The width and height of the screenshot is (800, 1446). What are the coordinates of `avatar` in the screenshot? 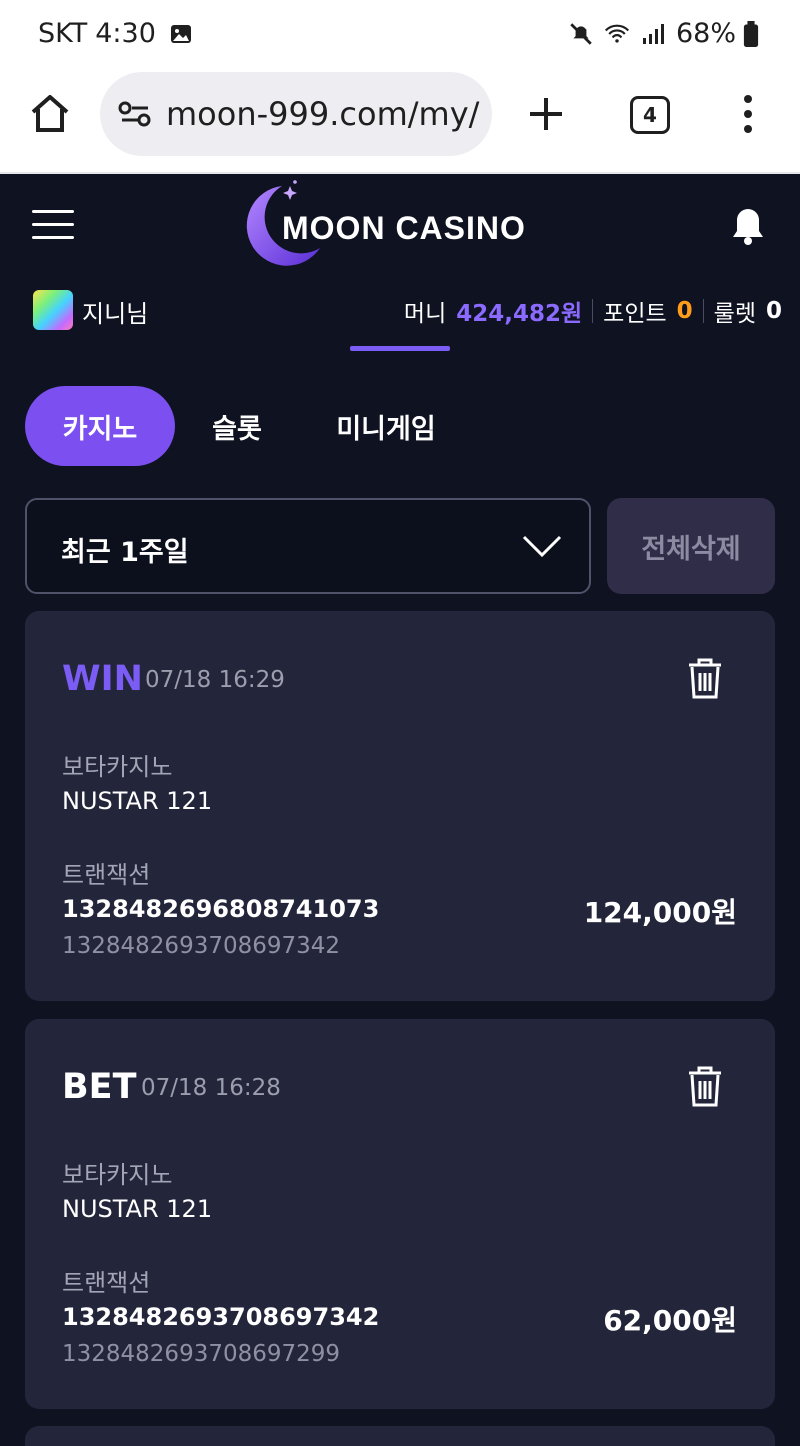 It's located at (53, 310).